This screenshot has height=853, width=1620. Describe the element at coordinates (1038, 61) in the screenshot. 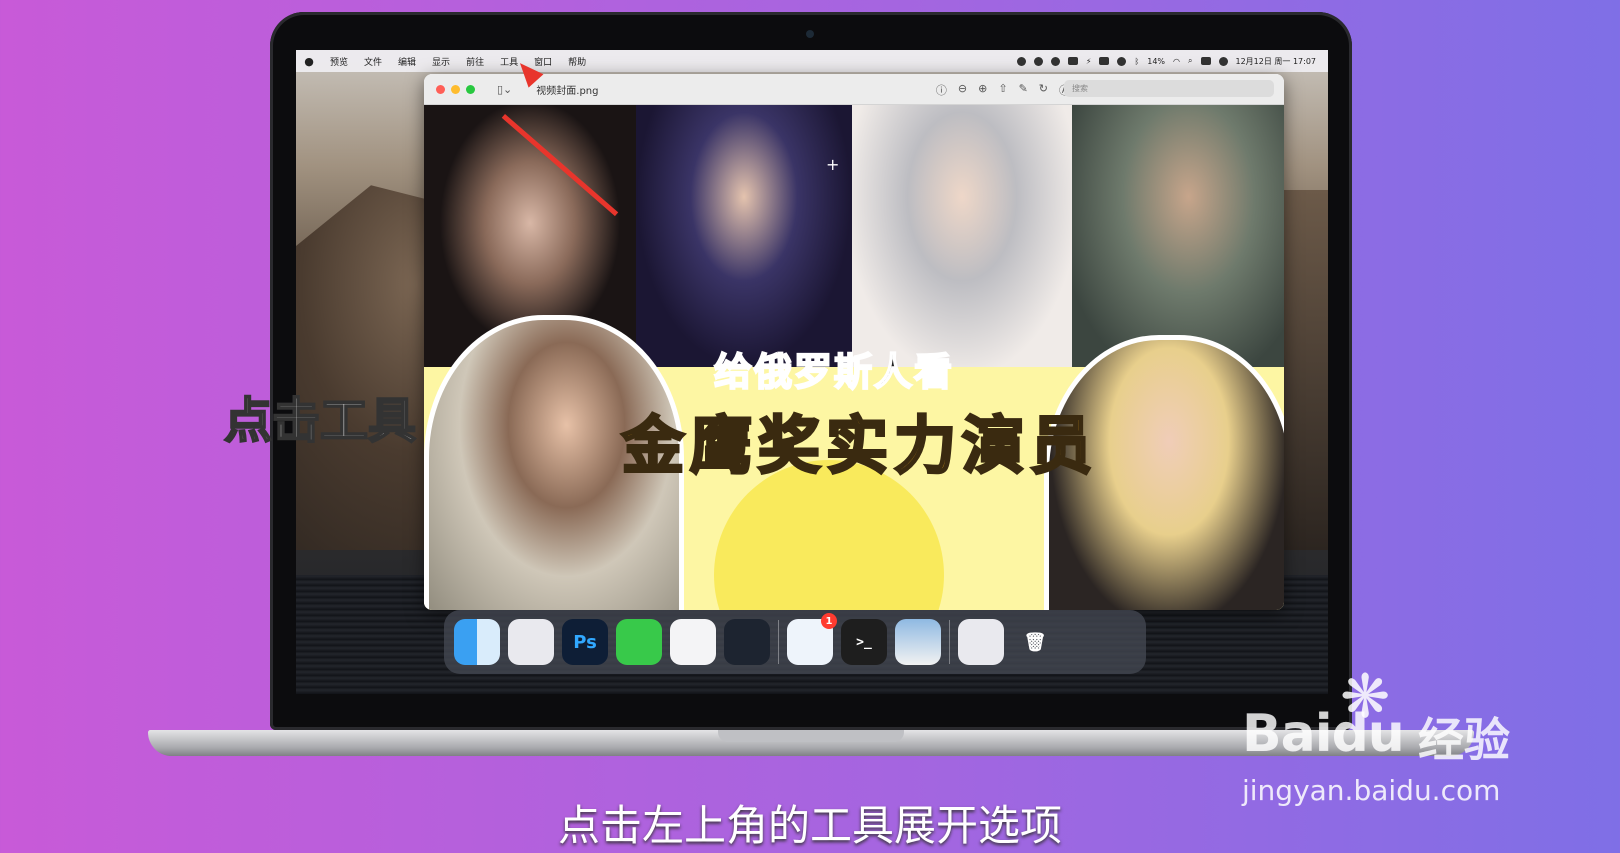

I see `cat-icon` at that location.